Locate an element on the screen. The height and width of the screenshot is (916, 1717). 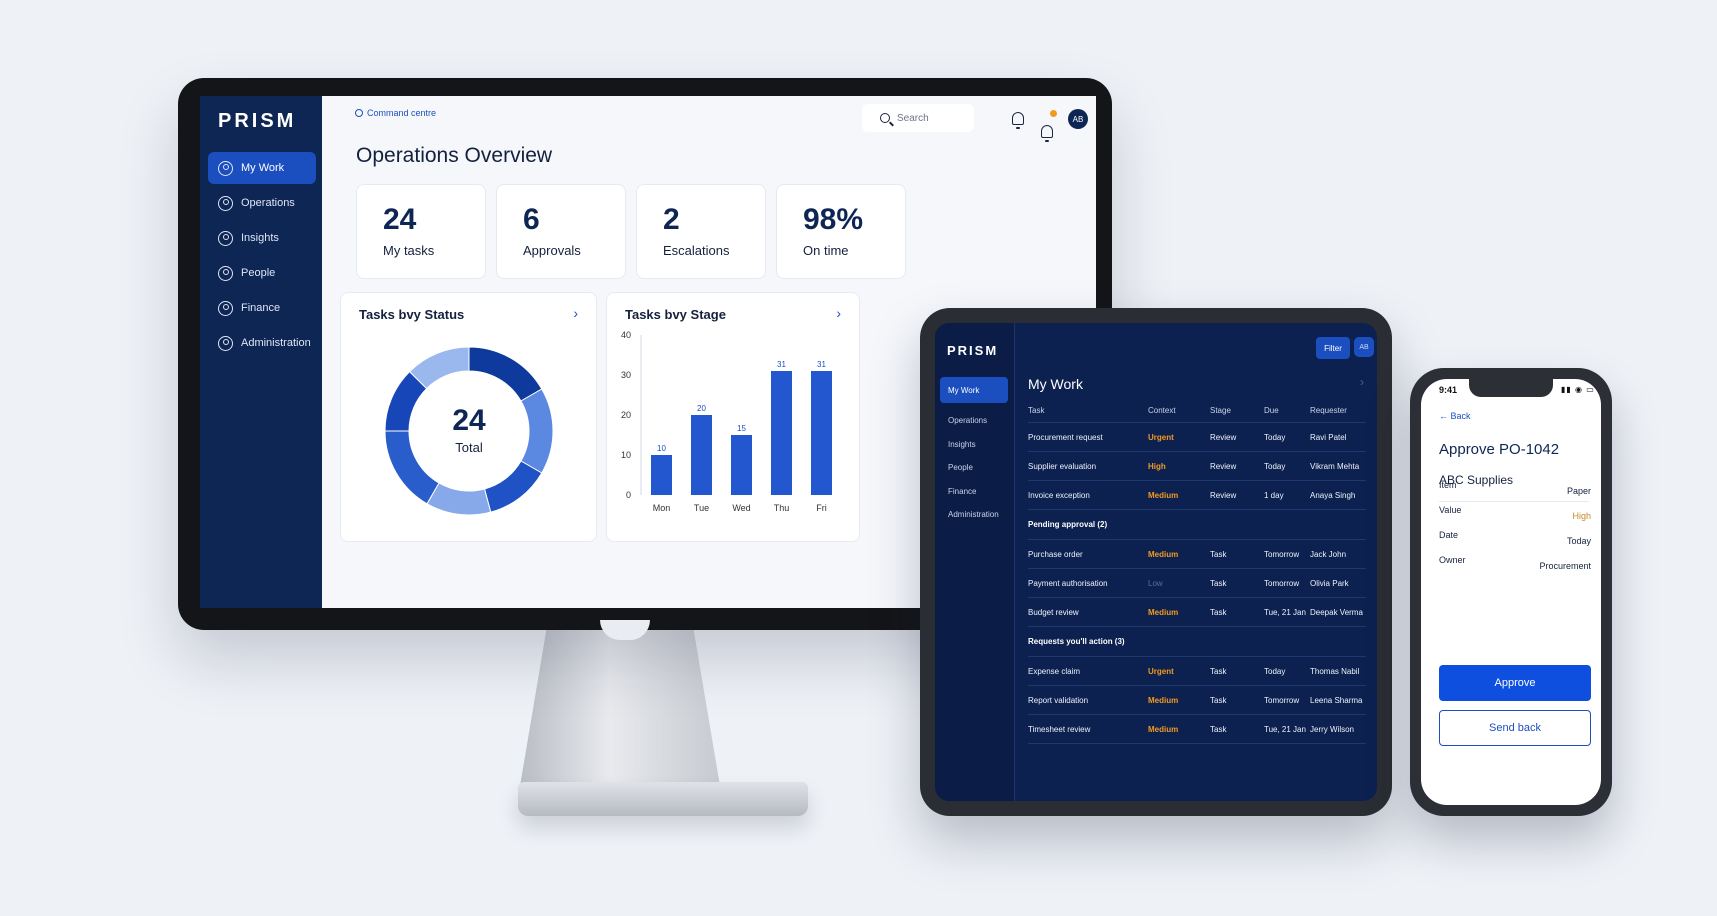
tablet-nav-item-finance: Finance is located at coordinates (974, 492).